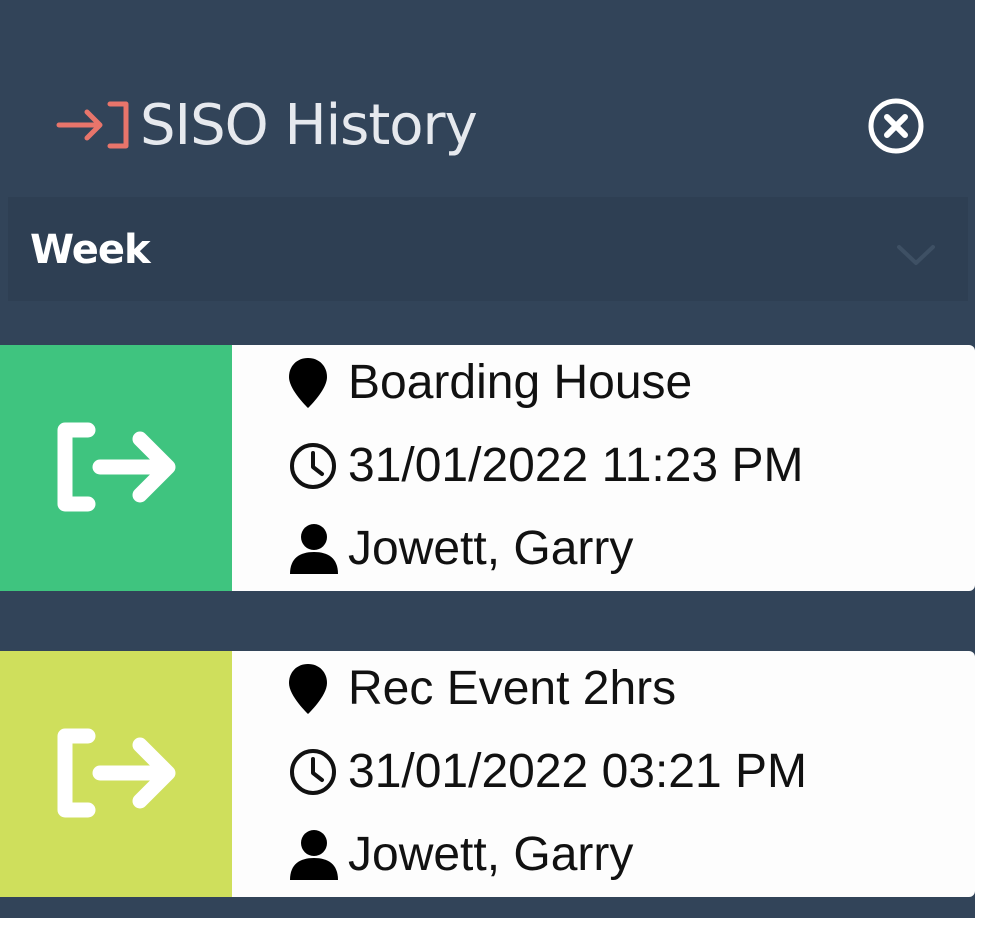 Image resolution: width=986 pixels, height=926 pixels. I want to click on close-icon, so click(896, 126).